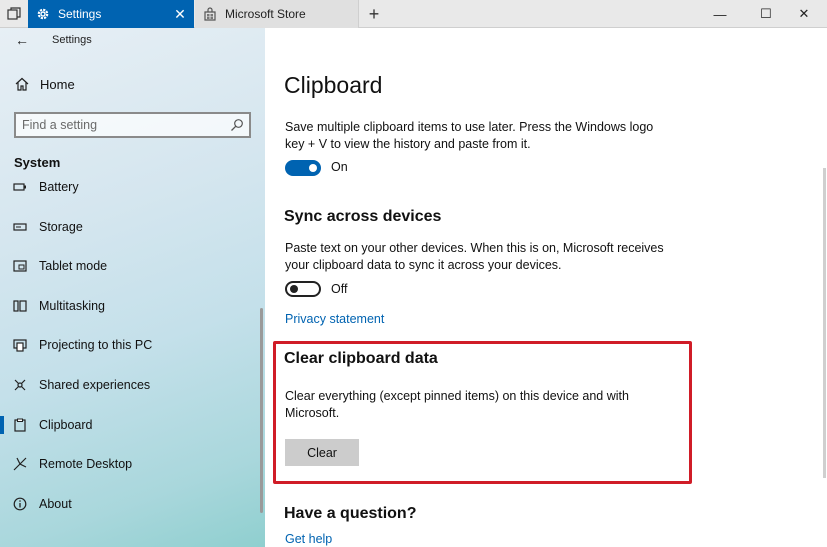 The image size is (827, 547). I want to click on search-input, so click(122, 125).